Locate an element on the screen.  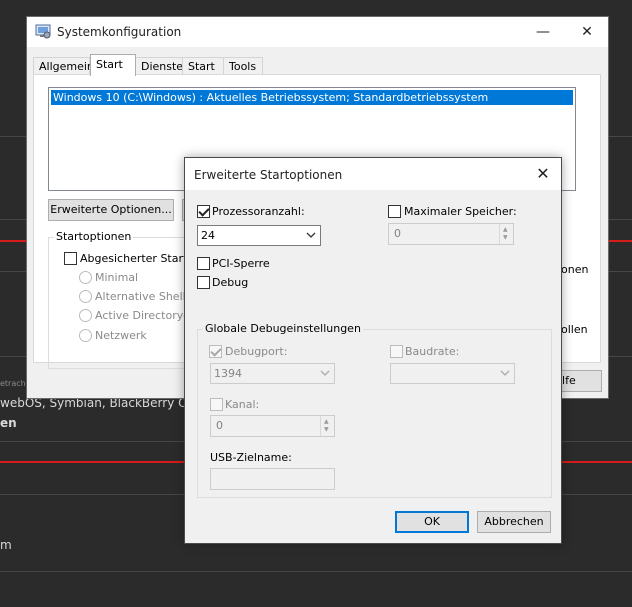
window-title: Systemkonfiguration is located at coordinates (119, 32).